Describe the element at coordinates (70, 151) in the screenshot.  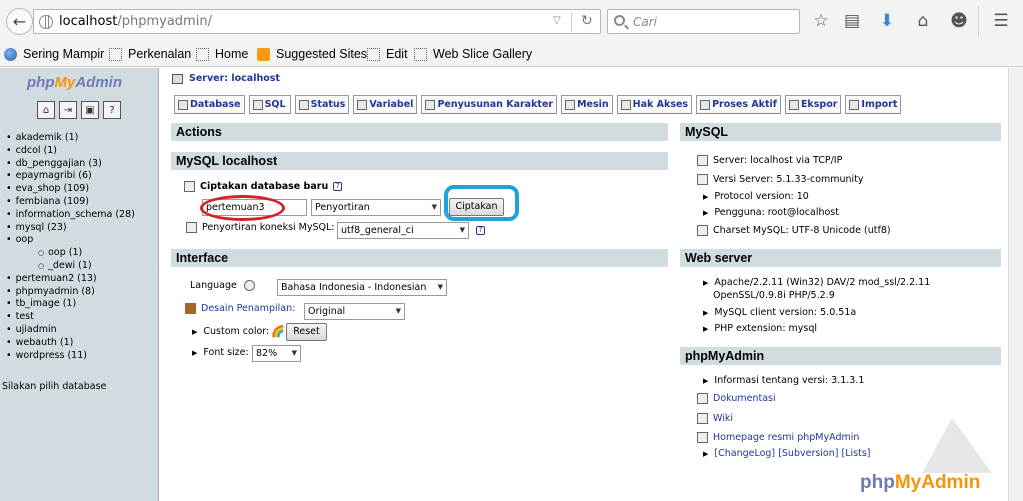
I see `sidebar-database-item: cdcol (1)` at that location.